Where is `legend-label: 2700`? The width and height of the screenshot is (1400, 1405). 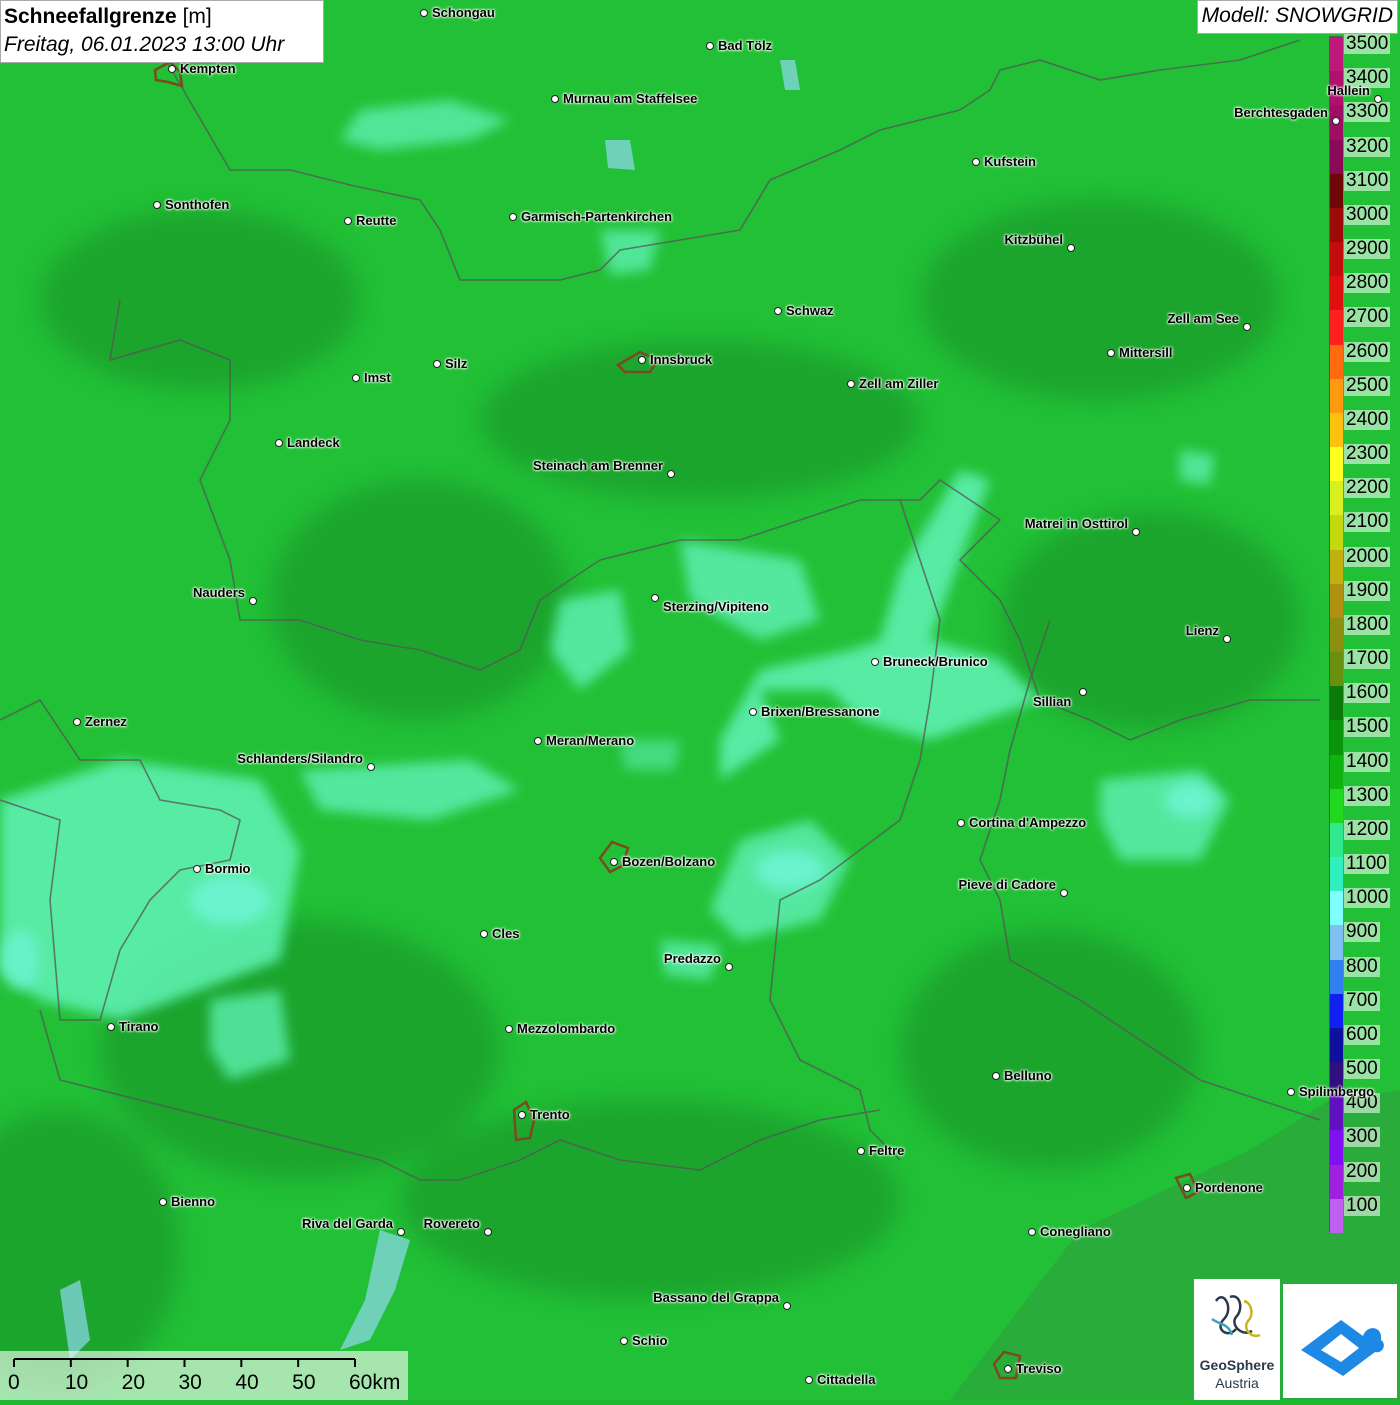 legend-label: 2700 is located at coordinates (1367, 317).